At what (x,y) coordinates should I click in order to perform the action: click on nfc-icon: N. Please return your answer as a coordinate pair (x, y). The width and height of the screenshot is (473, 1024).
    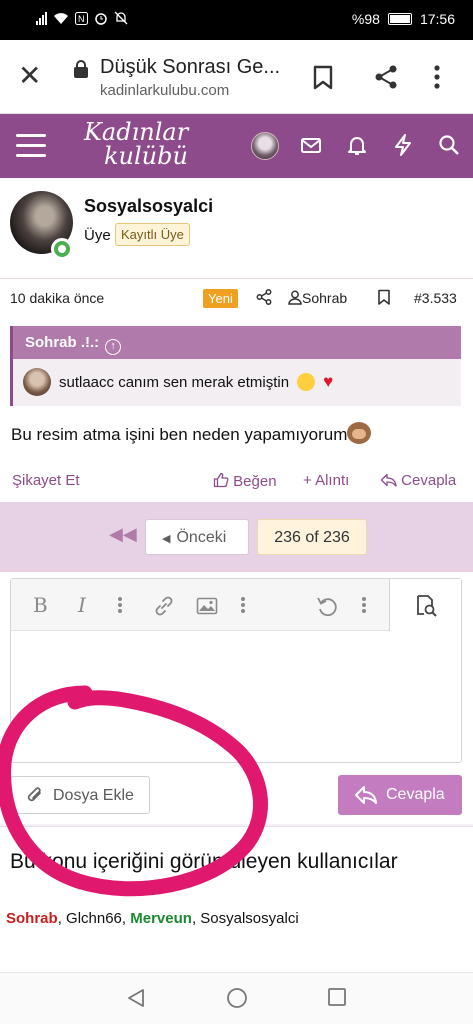
    Looking at the image, I should click on (81, 18).